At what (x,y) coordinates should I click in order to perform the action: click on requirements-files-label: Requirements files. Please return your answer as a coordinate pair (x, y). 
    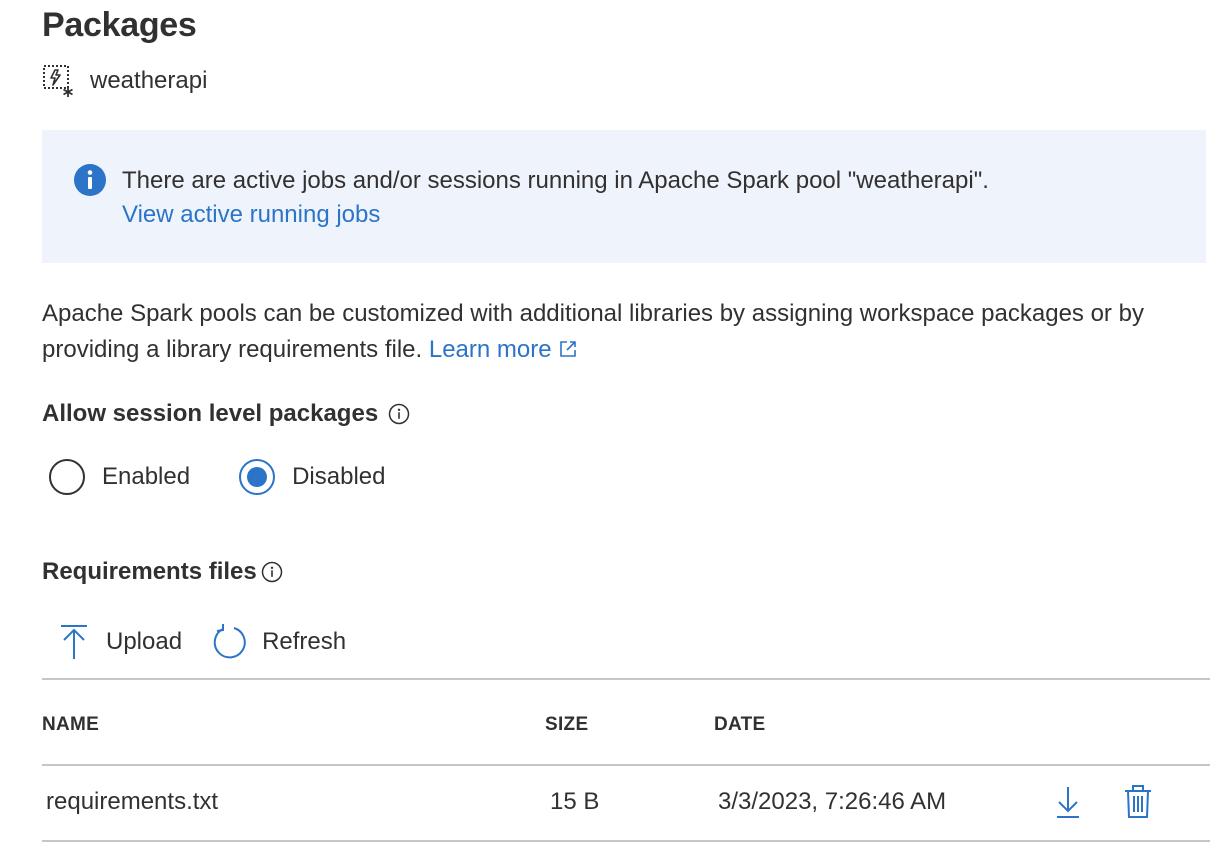
    Looking at the image, I should click on (162, 572).